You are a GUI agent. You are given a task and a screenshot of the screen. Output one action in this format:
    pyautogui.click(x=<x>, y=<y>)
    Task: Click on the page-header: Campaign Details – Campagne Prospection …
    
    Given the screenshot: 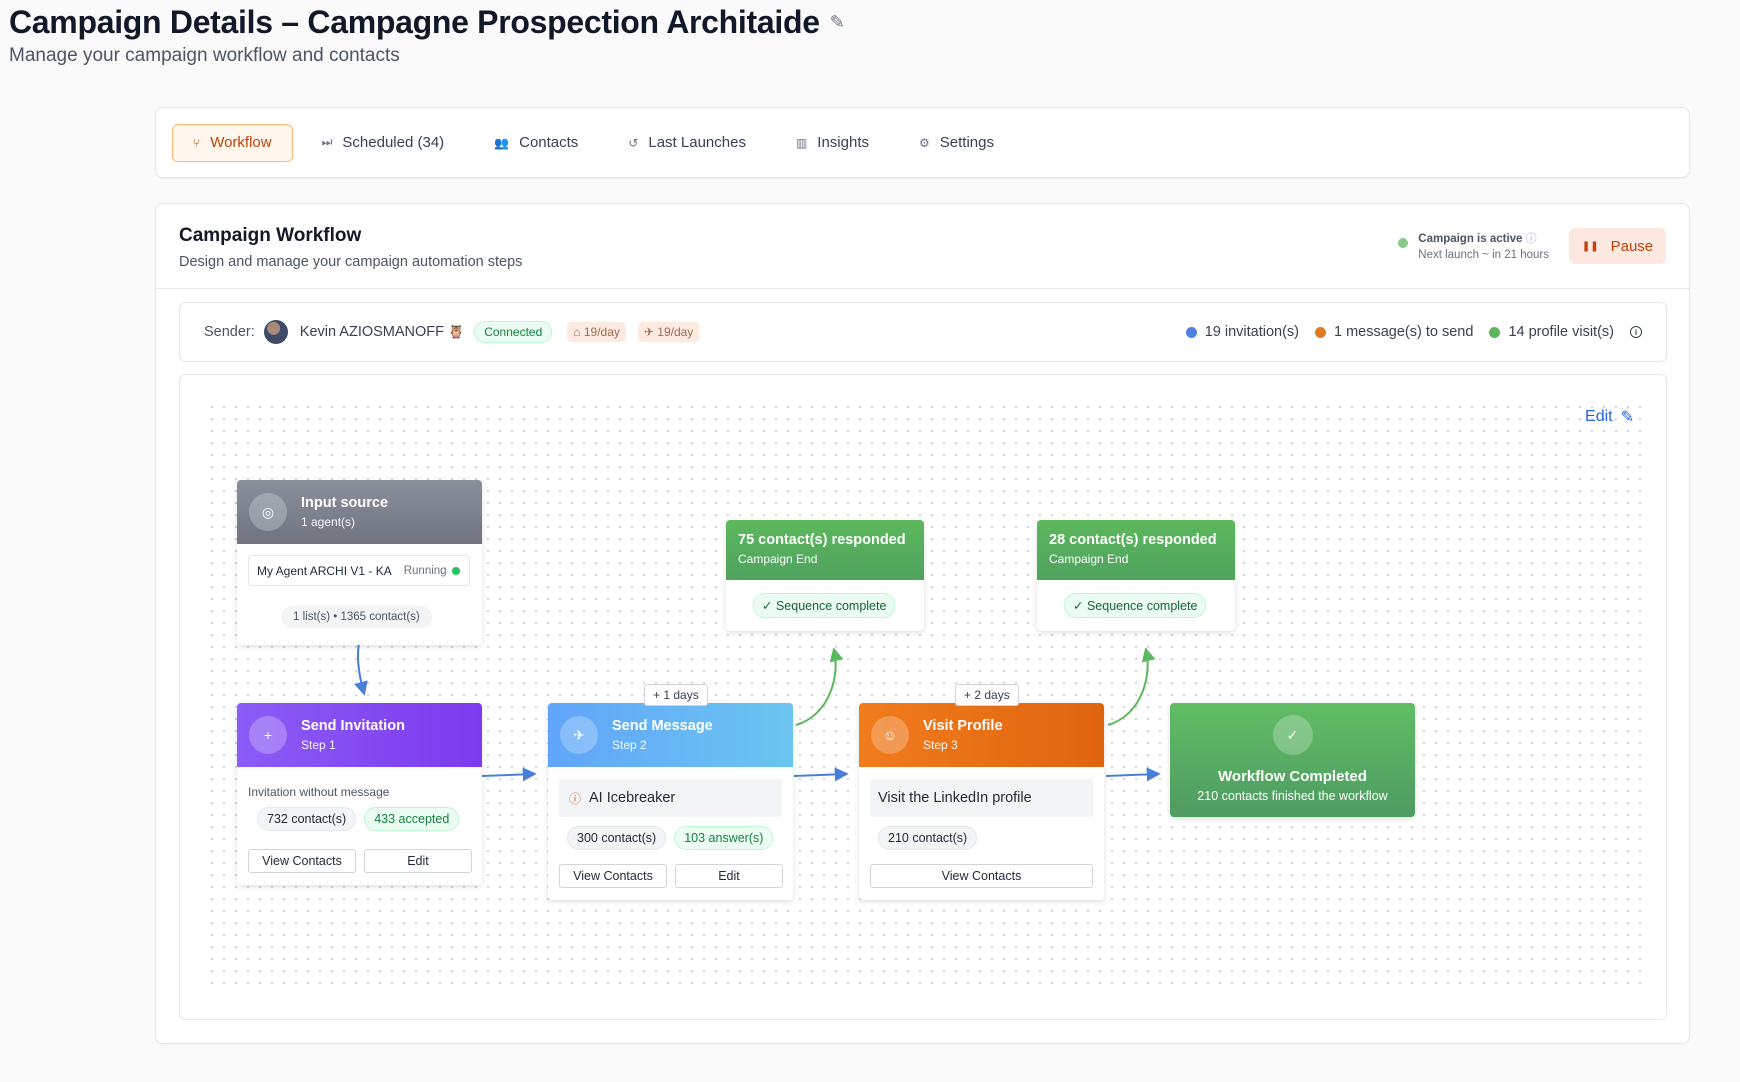 What is the action you would take?
    pyautogui.click(x=427, y=35)
    